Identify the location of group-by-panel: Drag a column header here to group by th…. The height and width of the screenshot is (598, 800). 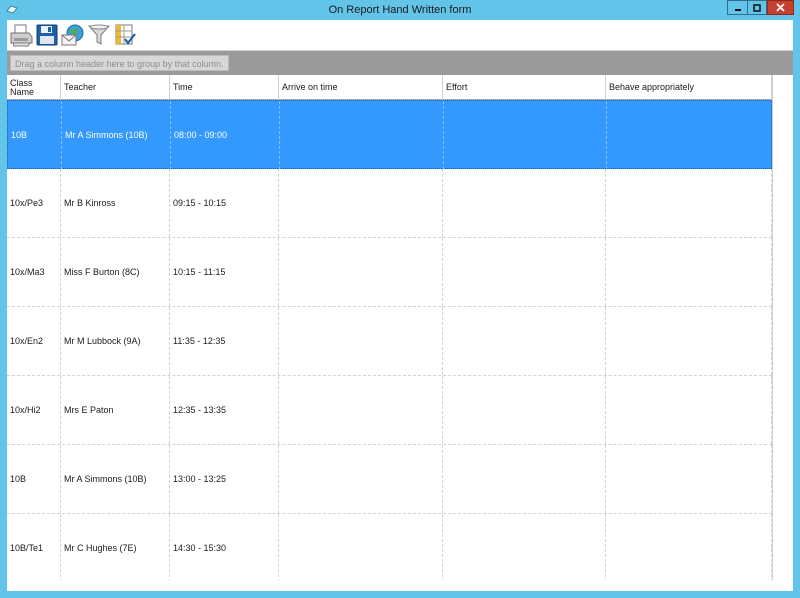
(400, 62).